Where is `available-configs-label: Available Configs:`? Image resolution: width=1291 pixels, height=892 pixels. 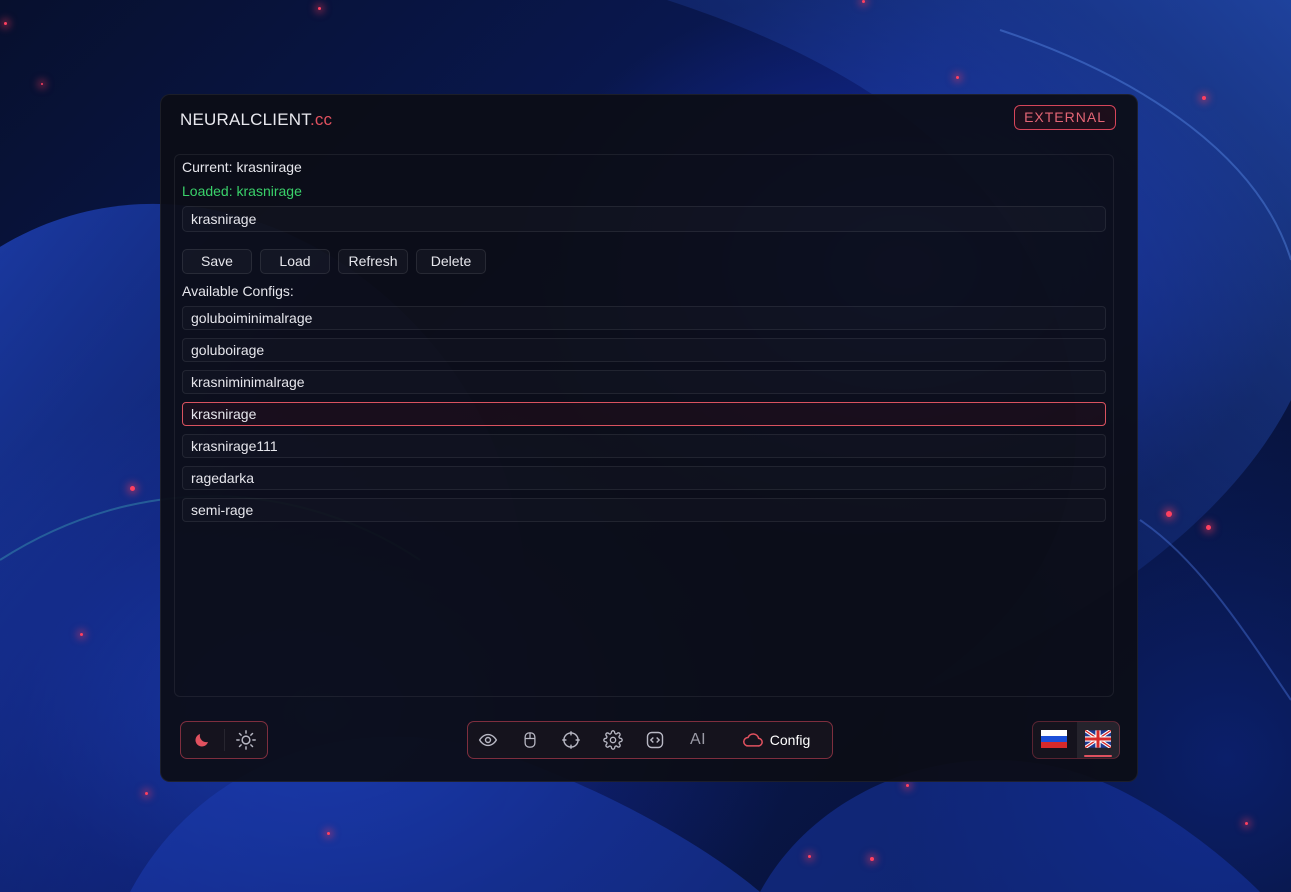
available-configs-label: Available Configs: is located at coordinates (238, 291).